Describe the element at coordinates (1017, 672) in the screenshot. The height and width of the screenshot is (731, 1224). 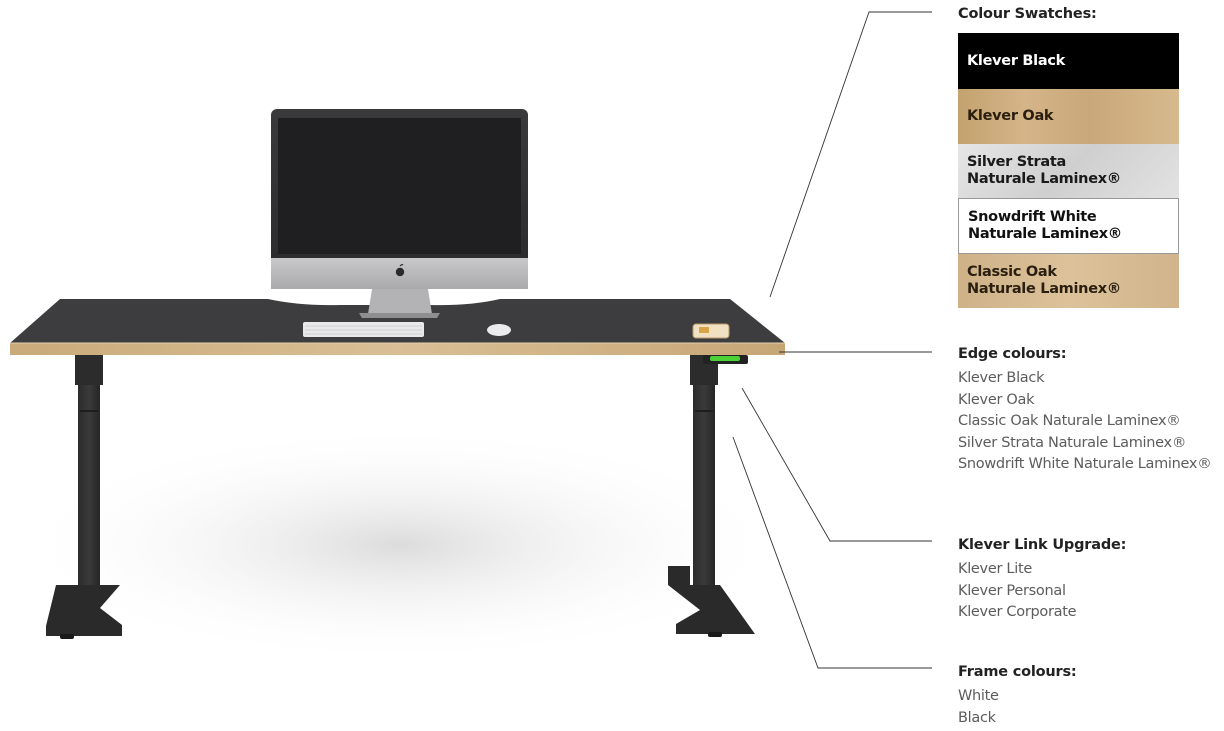
I see `frame-colours-title: Frame colours:` at that location.